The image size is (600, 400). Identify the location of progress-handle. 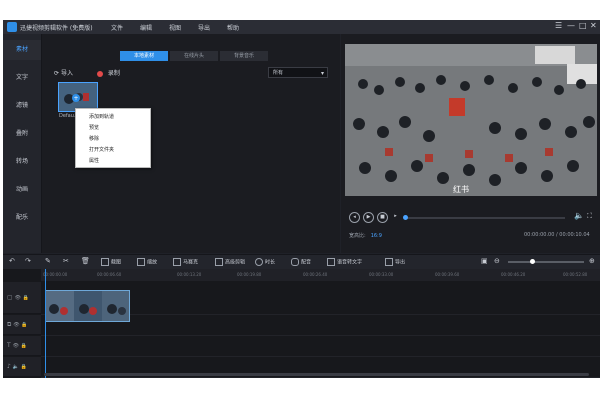
(405, 217).